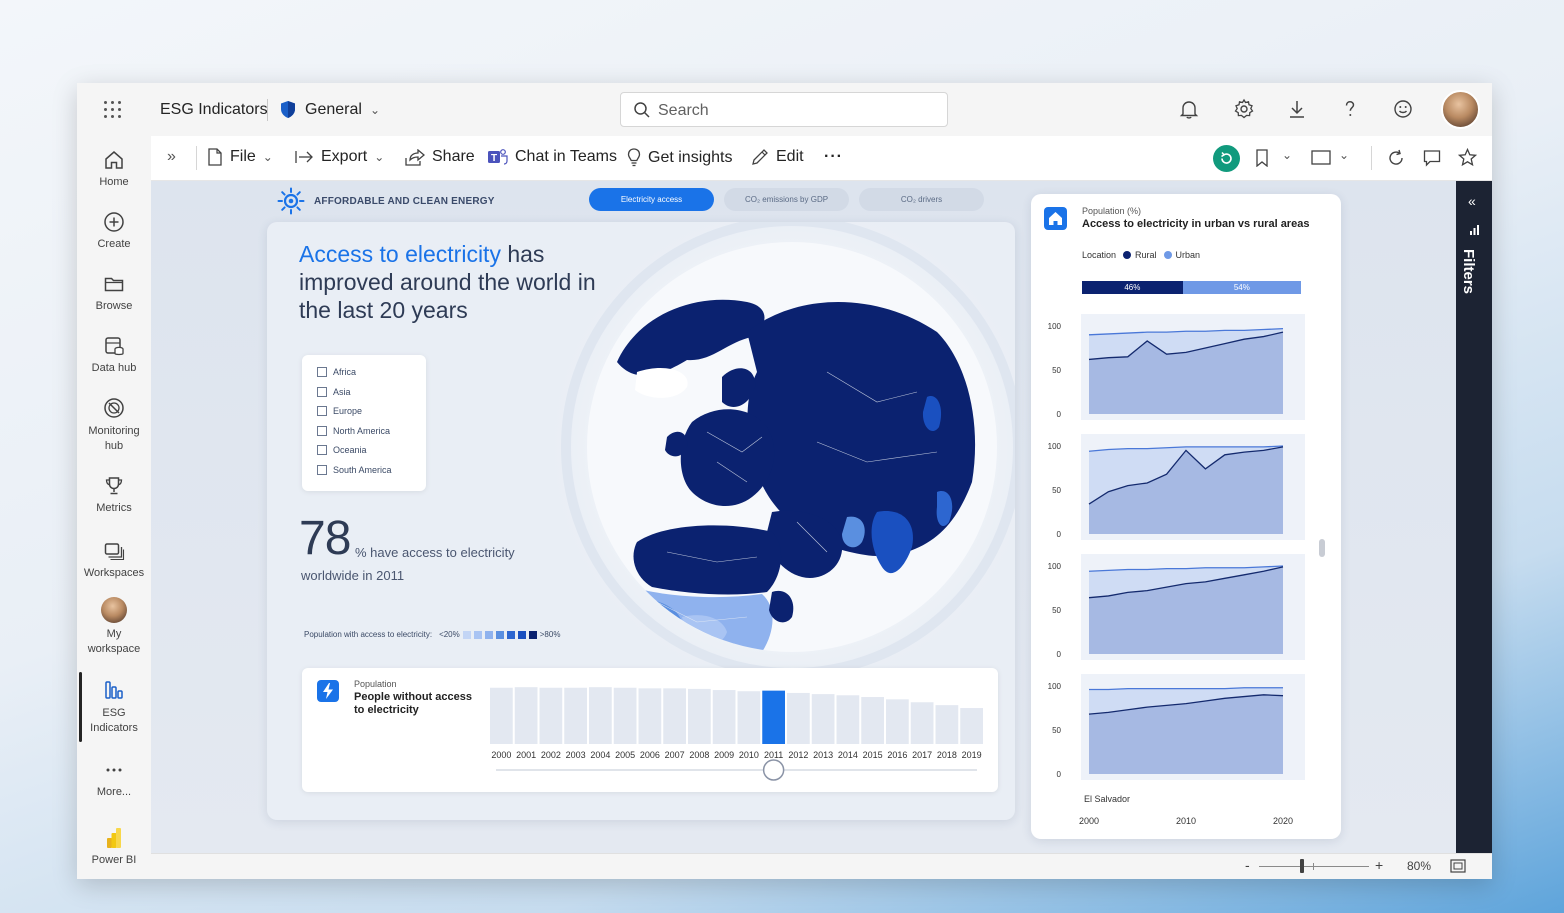 This screenshot has height=913, width=1564. What do you see at coordinates (214, 110) in the screenshot?
I see `report-title: ESG Indicators` at bounding box center [214, 110].